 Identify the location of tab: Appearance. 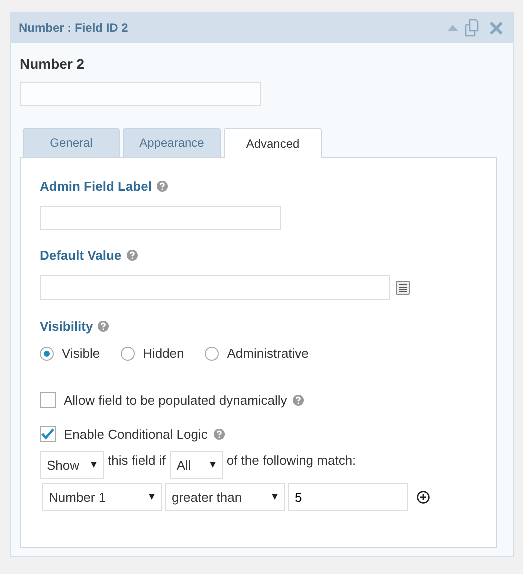
(172, 142).